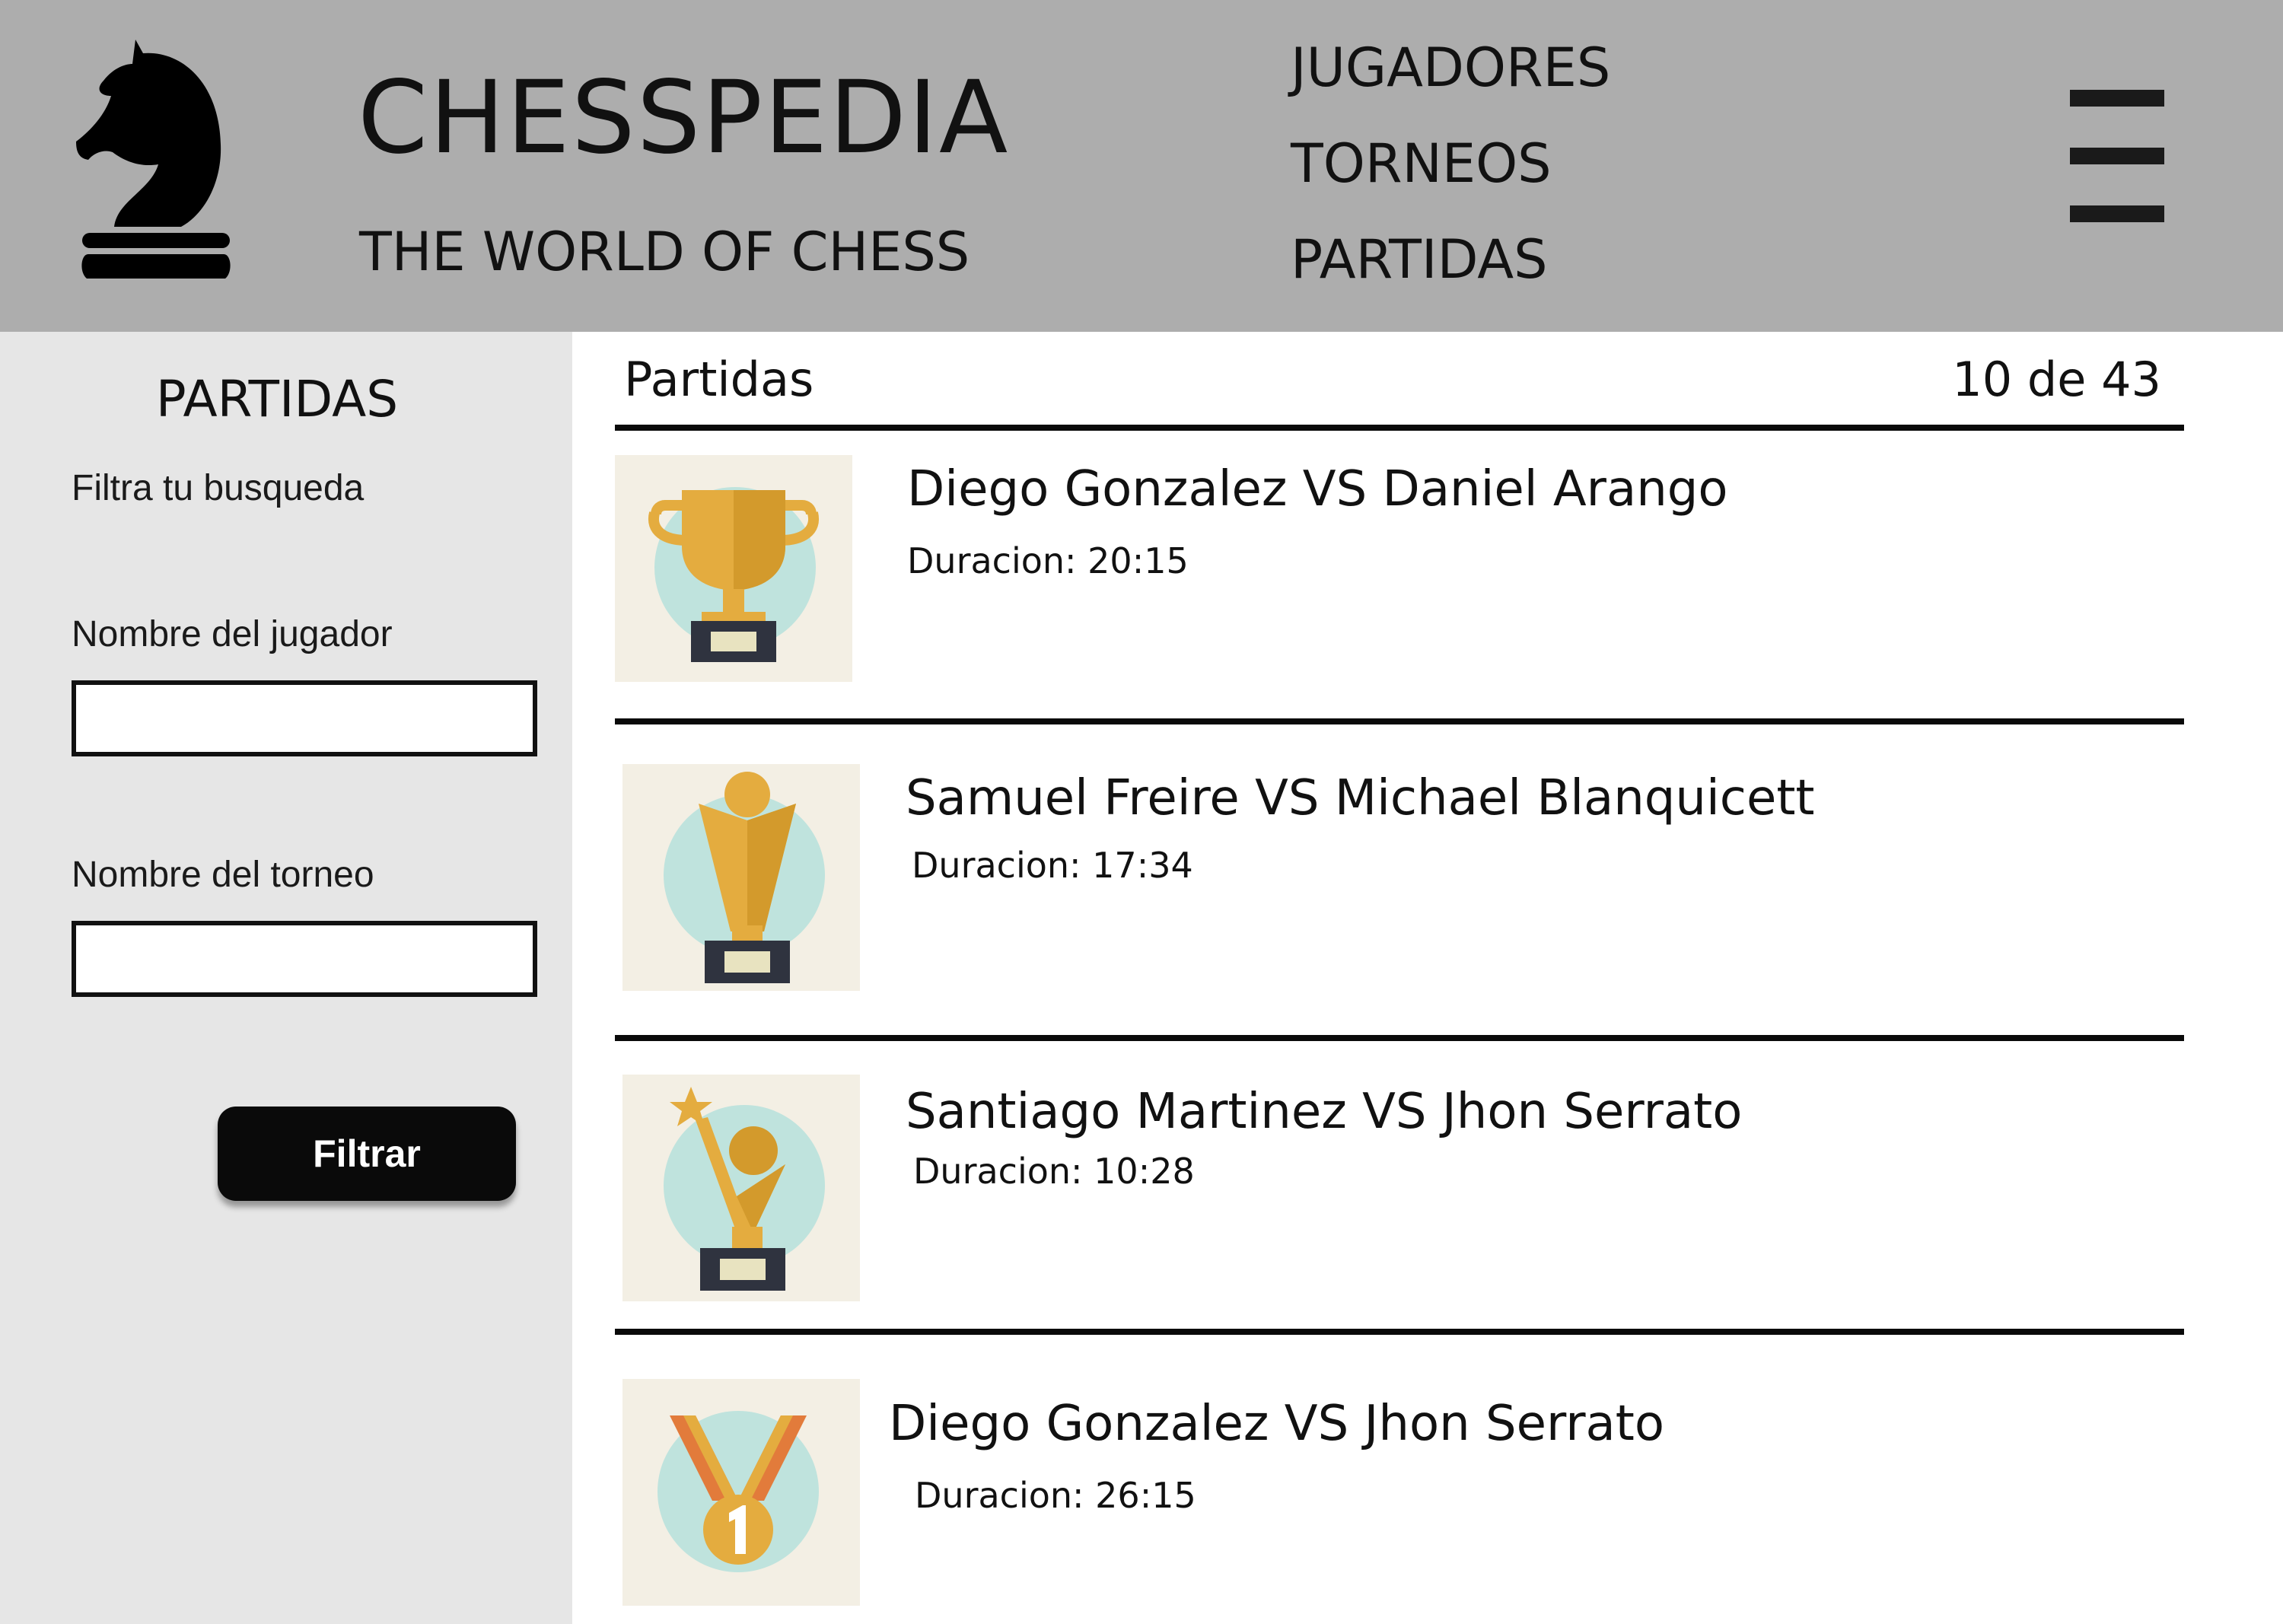 The image size is (2283, 1624). Describe the element at coordinates (277, 399) in the screenshot. I see `sidebar-title: PARTIDAS` at that location.